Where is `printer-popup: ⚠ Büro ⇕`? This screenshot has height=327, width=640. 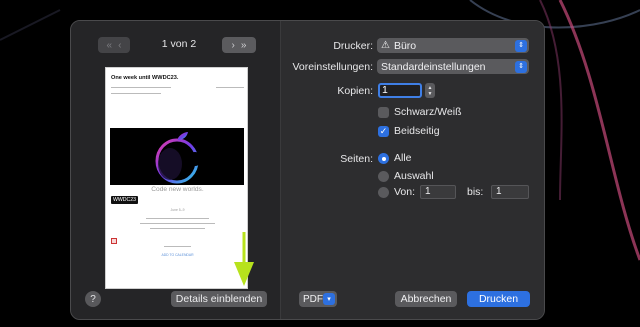 printer-popup: ⚠ Büro ⇕ is located at coordinates (453, 45).